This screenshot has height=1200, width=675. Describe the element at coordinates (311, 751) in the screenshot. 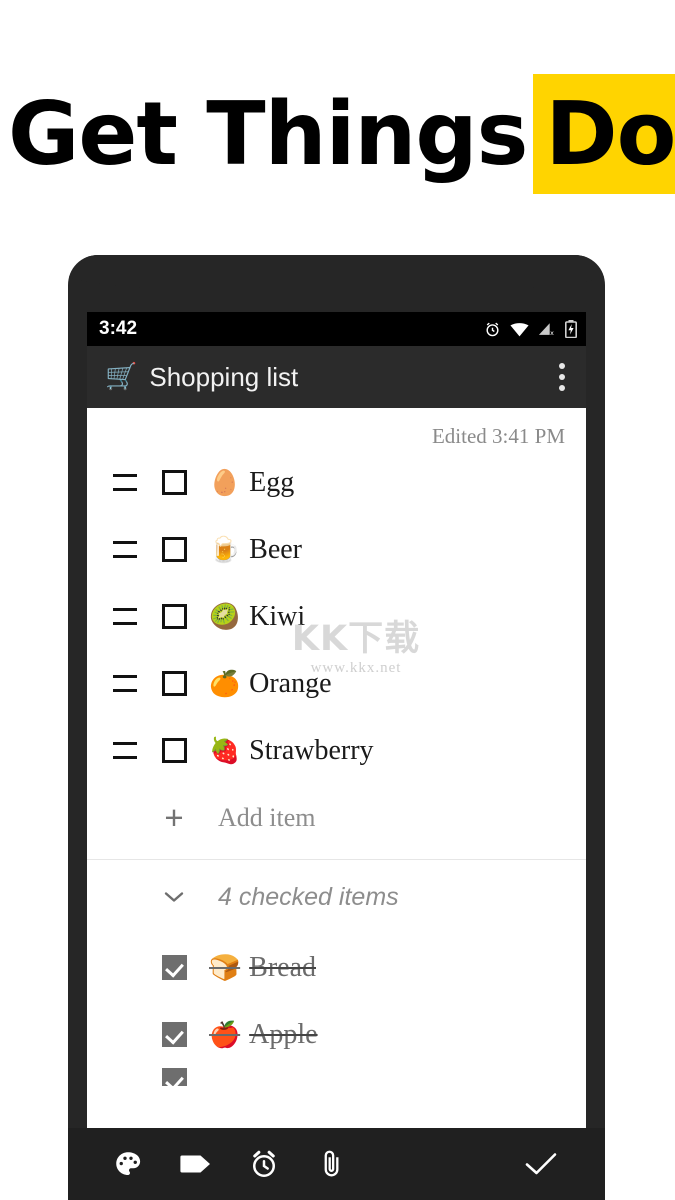

I see `list-item-label: Strawberry` at that location.